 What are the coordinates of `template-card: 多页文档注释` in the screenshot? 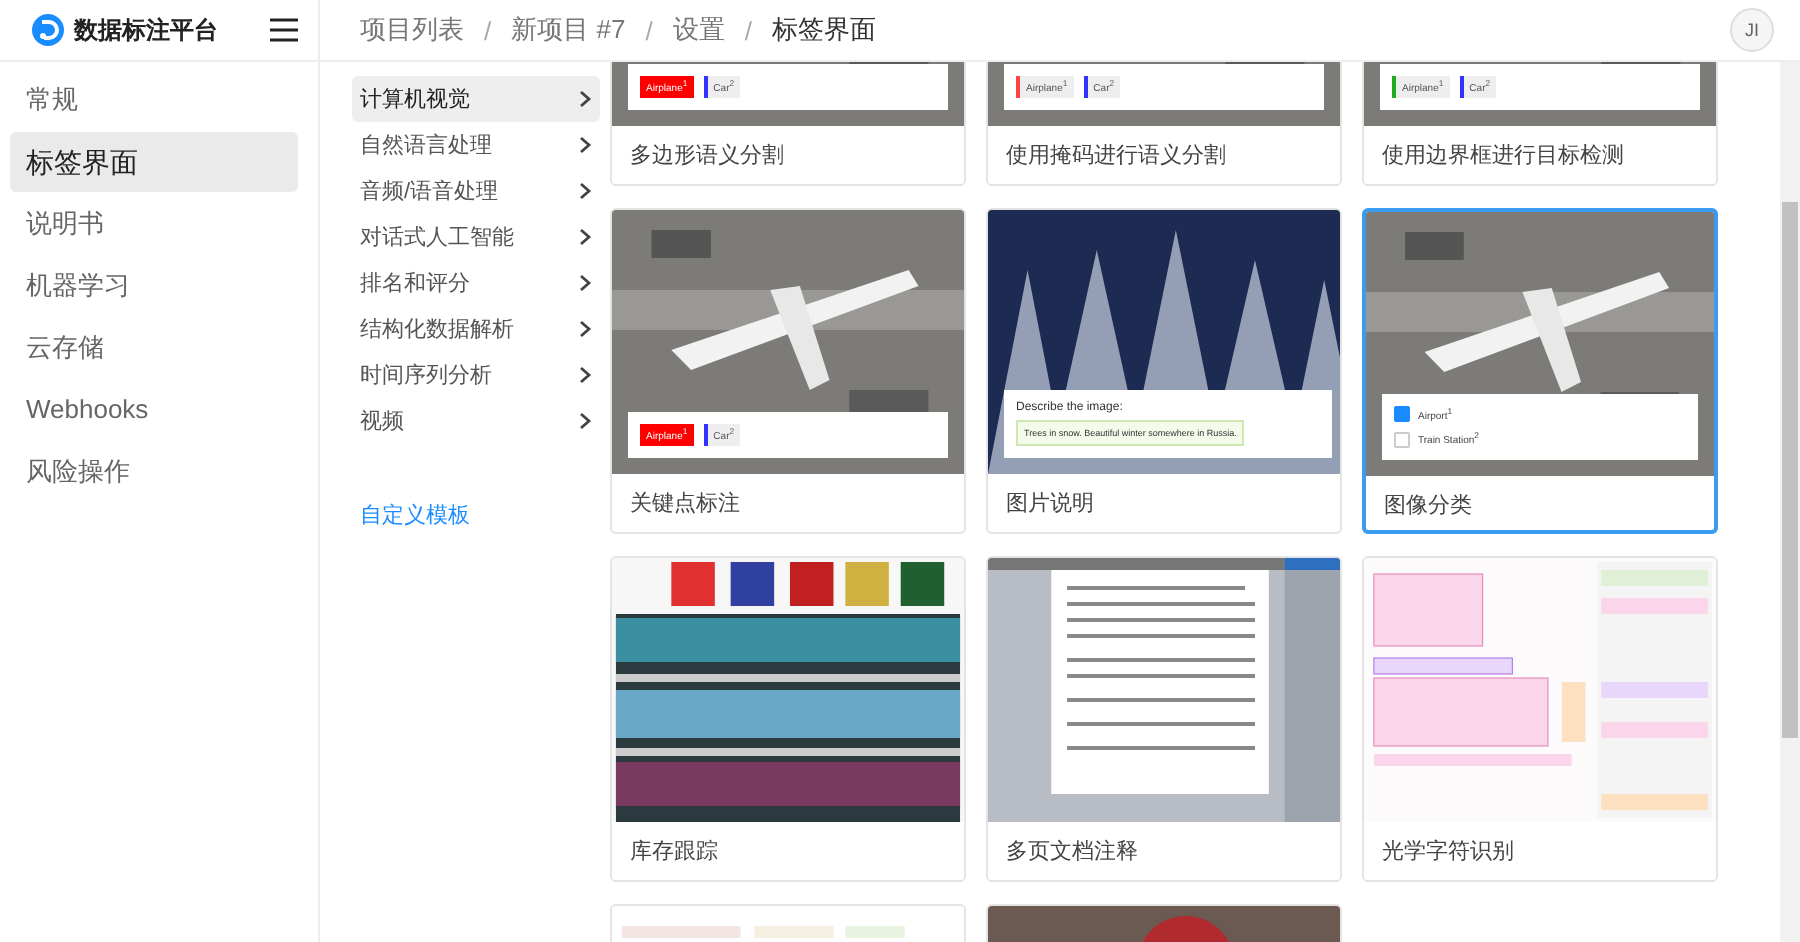 It's located at (1164, 719).